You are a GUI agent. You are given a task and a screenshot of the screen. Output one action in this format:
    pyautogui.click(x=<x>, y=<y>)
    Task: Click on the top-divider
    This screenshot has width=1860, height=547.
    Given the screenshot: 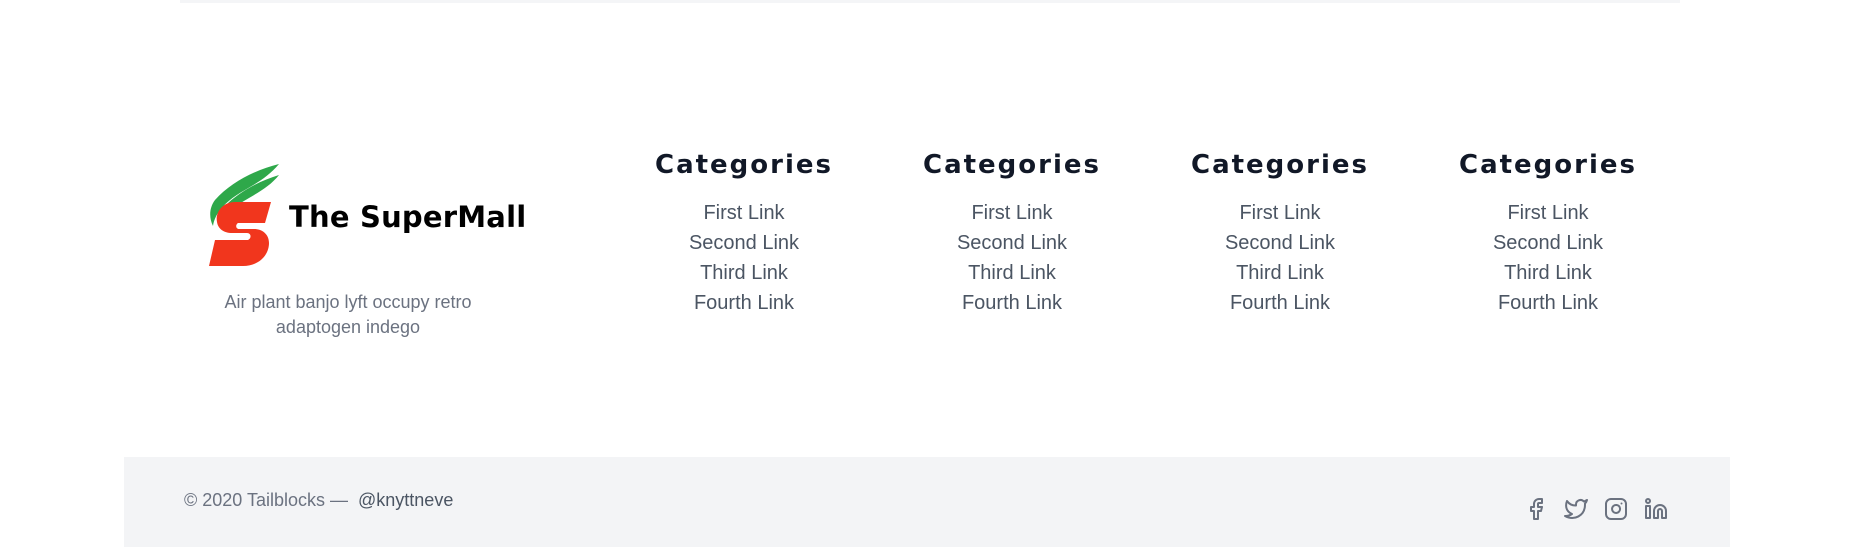 What is the action you would take?
    pyautogui.click(x=930, y=1)
    